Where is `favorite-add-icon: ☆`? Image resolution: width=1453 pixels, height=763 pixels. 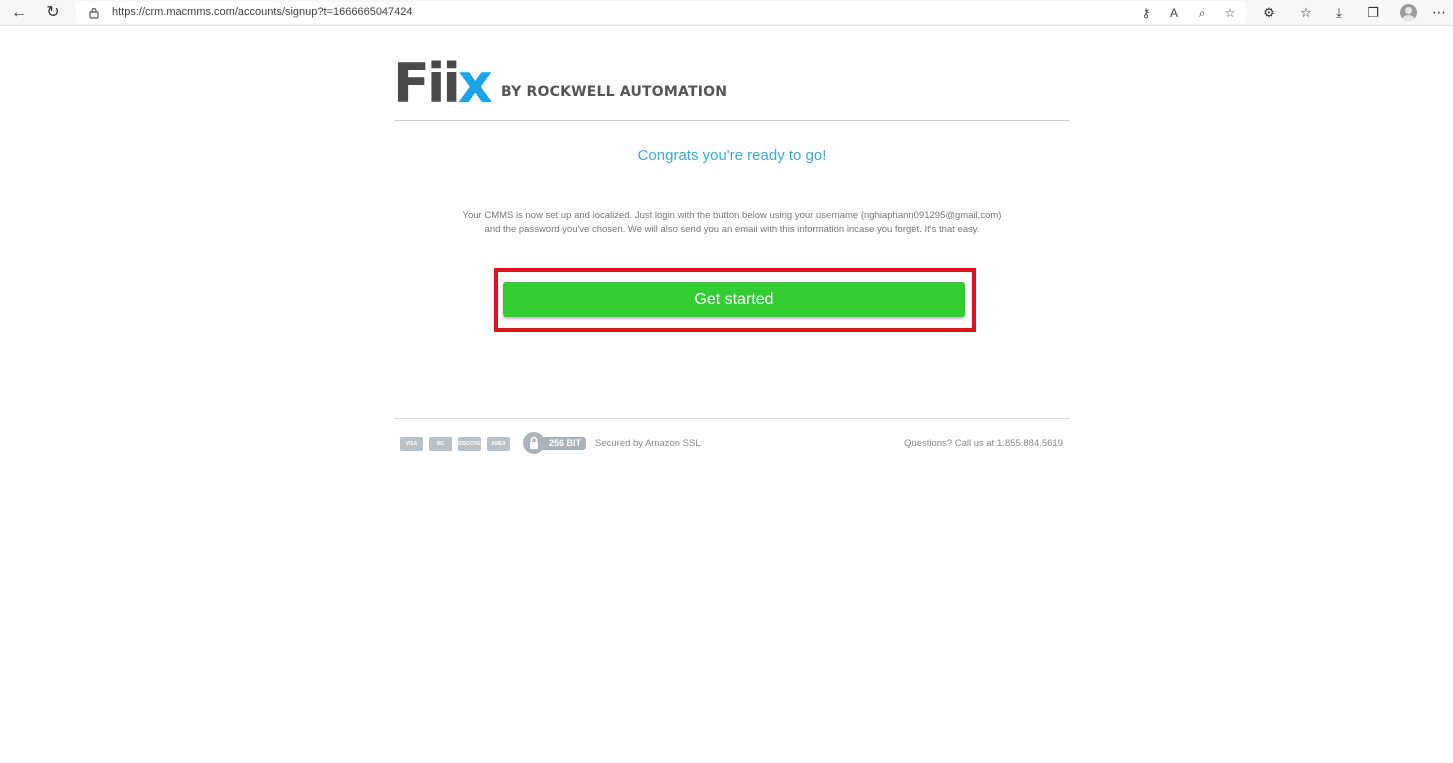 favorite-add-icon: ☆ is located at coordinates (1230, 13).